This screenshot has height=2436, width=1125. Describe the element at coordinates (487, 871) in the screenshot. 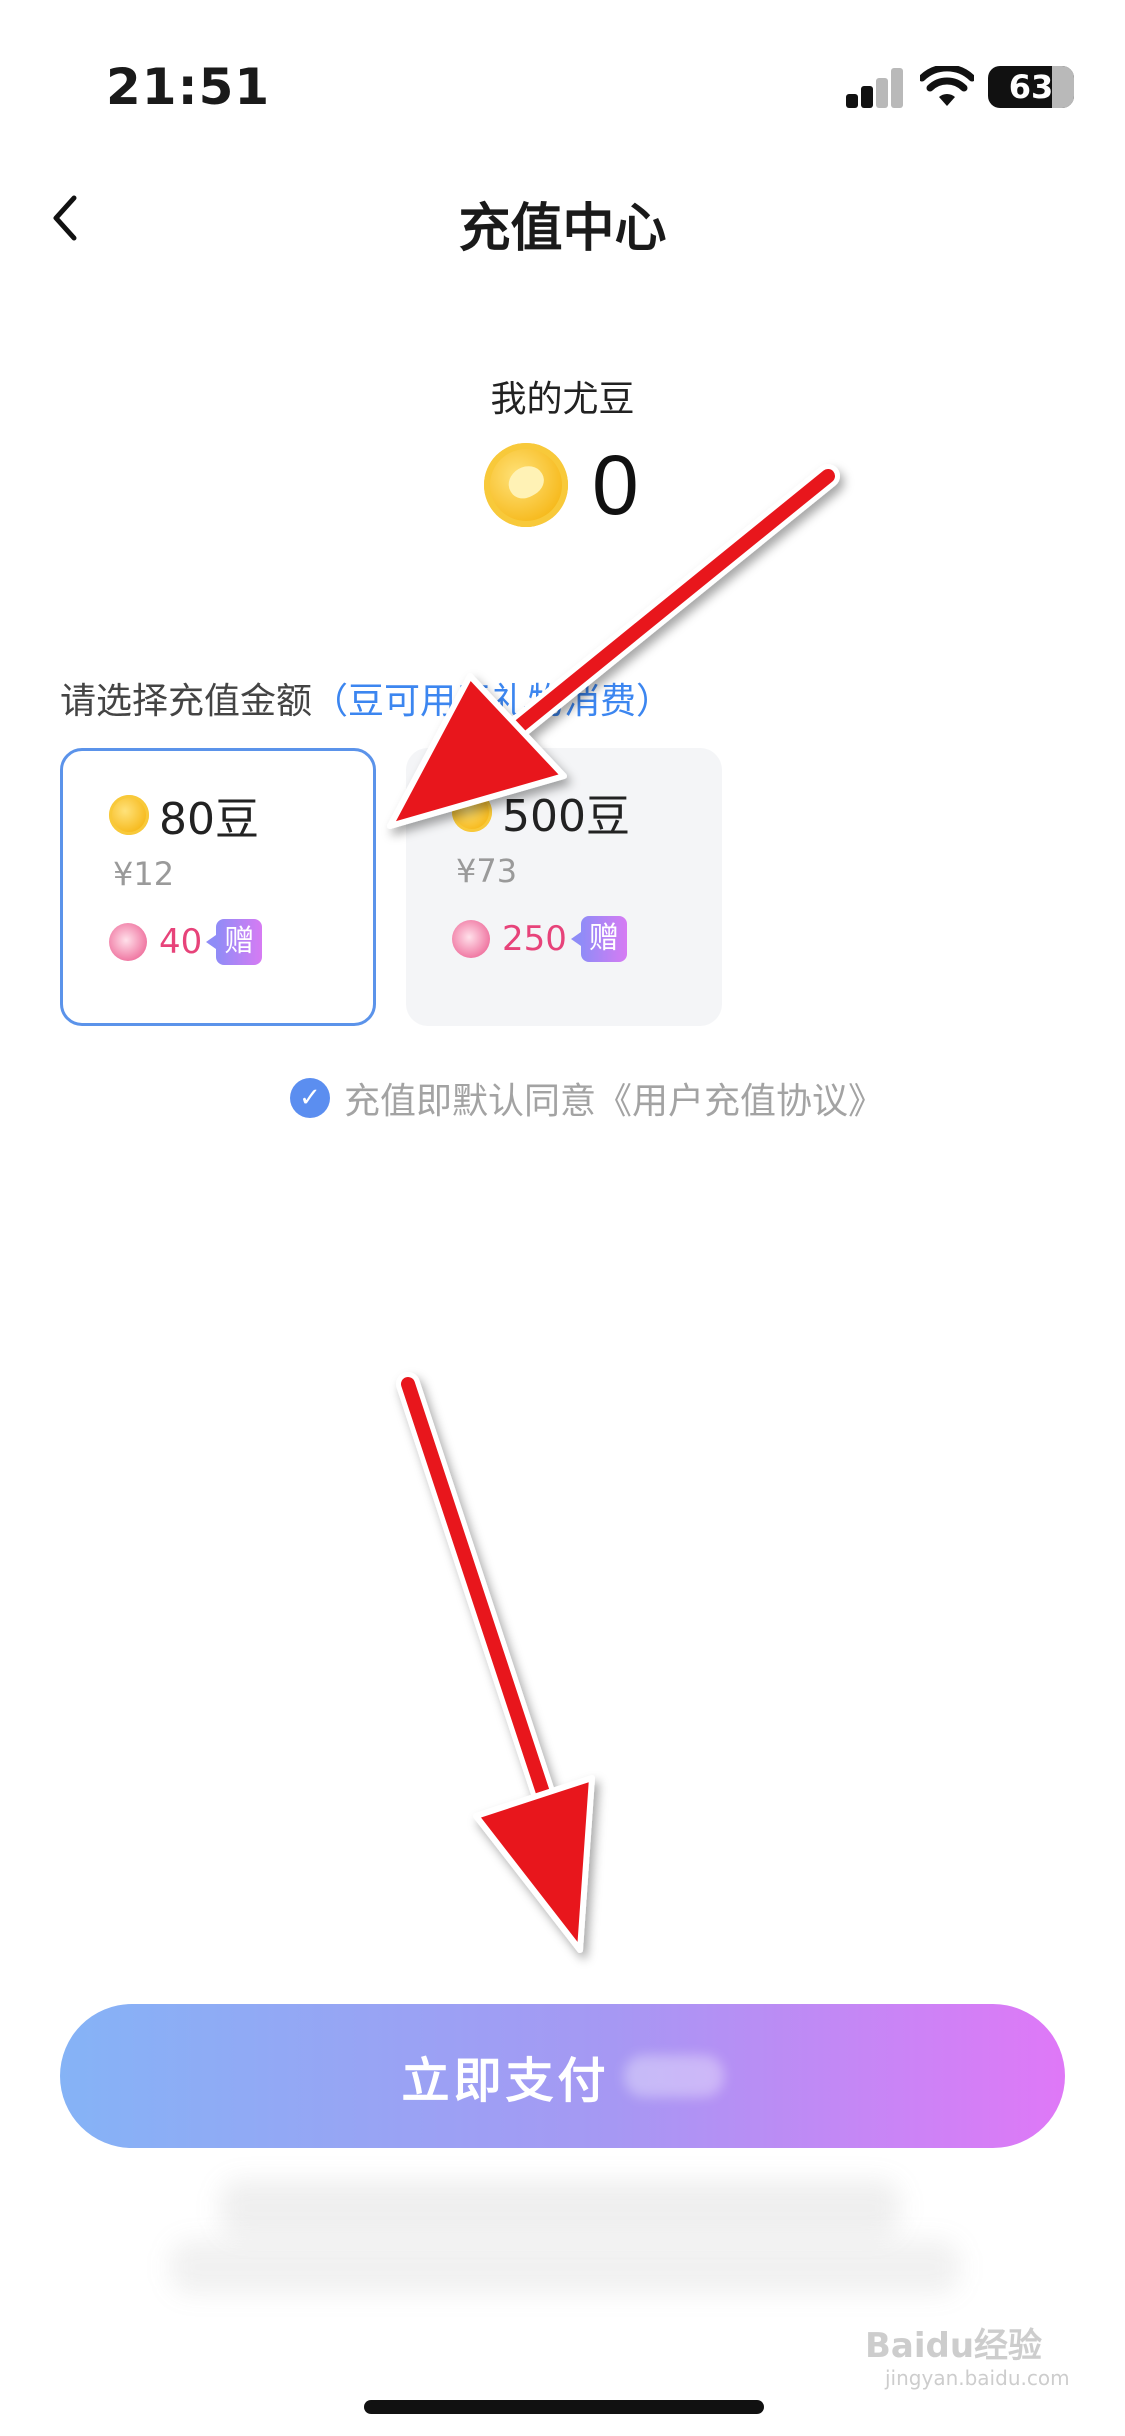

I see `package-price: ¥73` at that location.